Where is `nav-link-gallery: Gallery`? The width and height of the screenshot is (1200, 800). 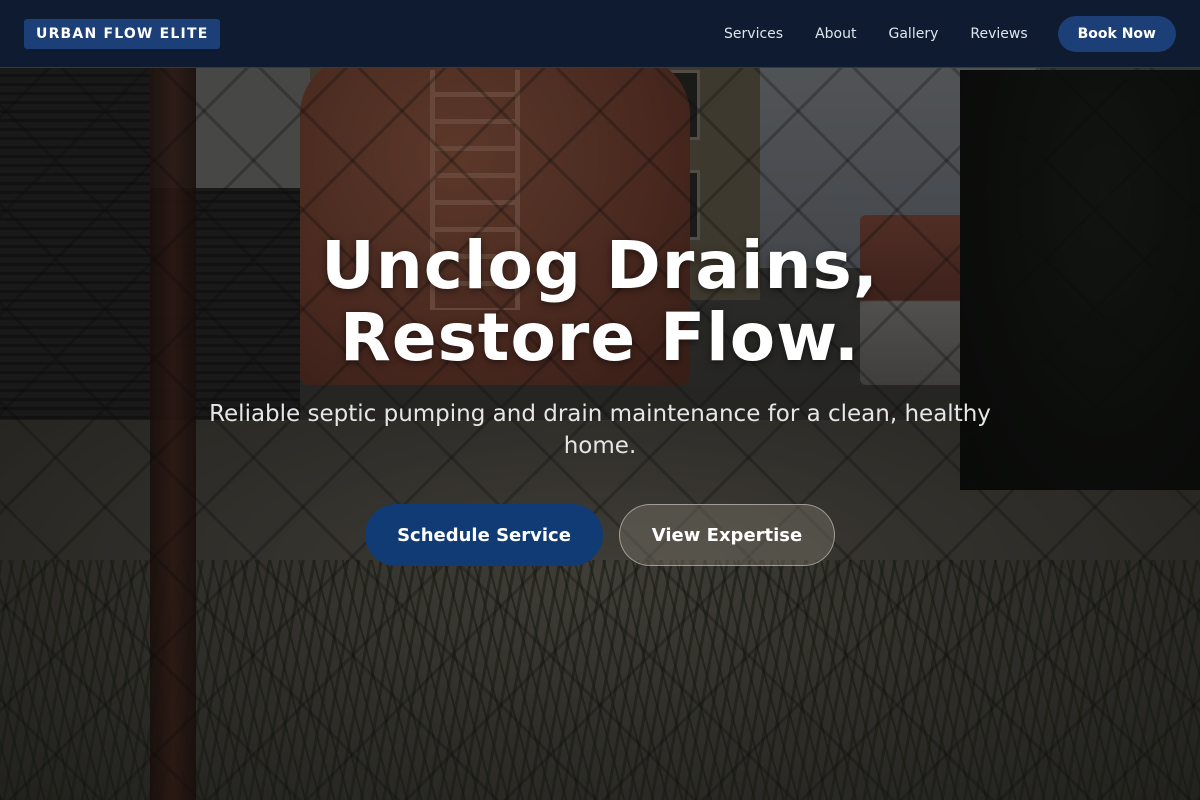 nav-link-gallery: Gallery is located at coordinates (914, 34).